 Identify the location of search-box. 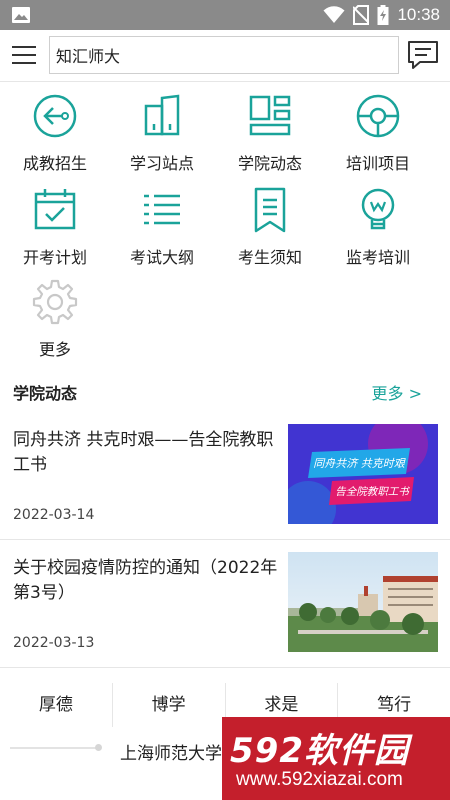
(224, 55).